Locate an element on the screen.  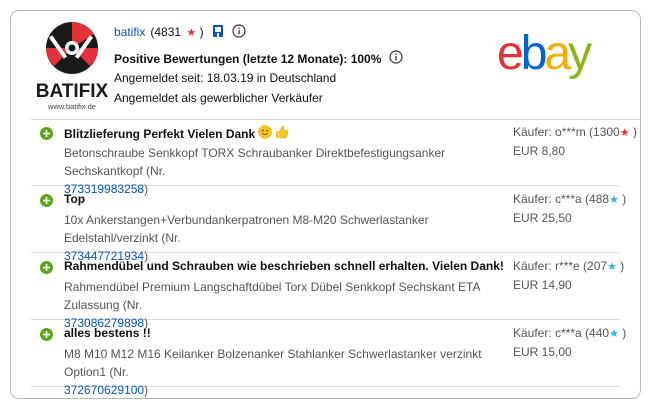
feedback-score: (4831 ★ ) is located at coordinates (176, 32).